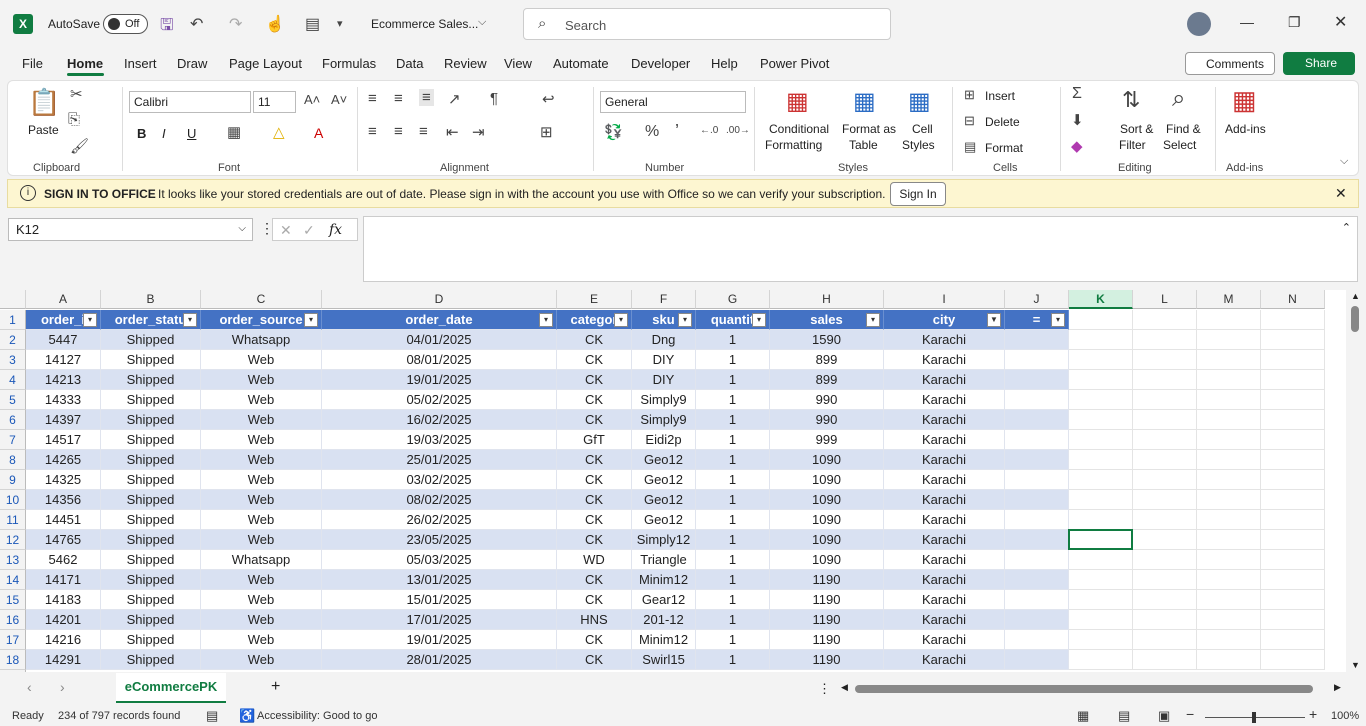 The image size is (1366, 726). I want to click on column-header-n: N, so click(1293, 299).